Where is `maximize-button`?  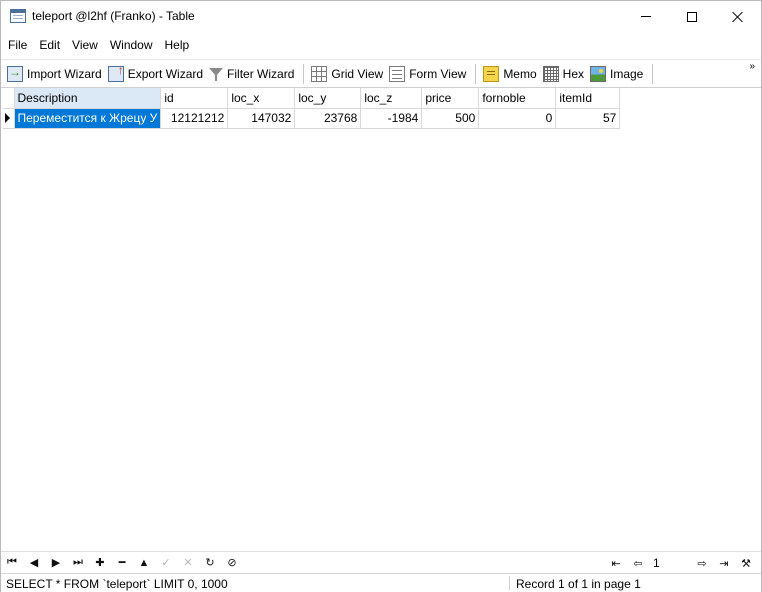 maximize-button is located at coordinates (692, 16).